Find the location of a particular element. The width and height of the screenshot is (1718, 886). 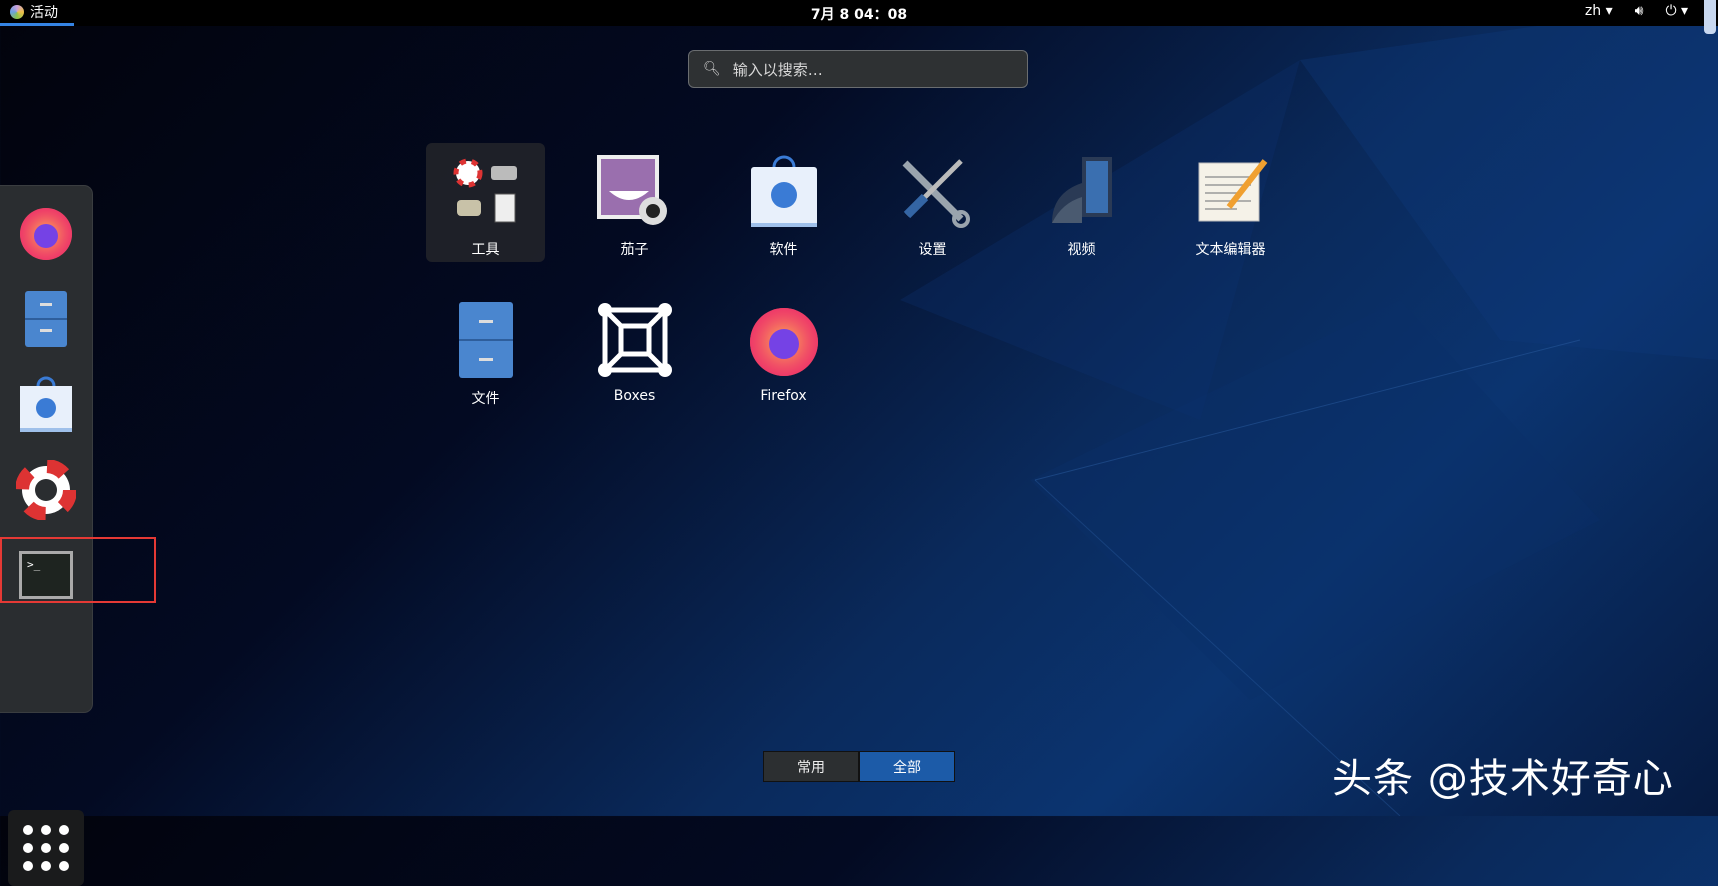

power-menu: ⏻ ▾ is located at coordinates (1676, 11).